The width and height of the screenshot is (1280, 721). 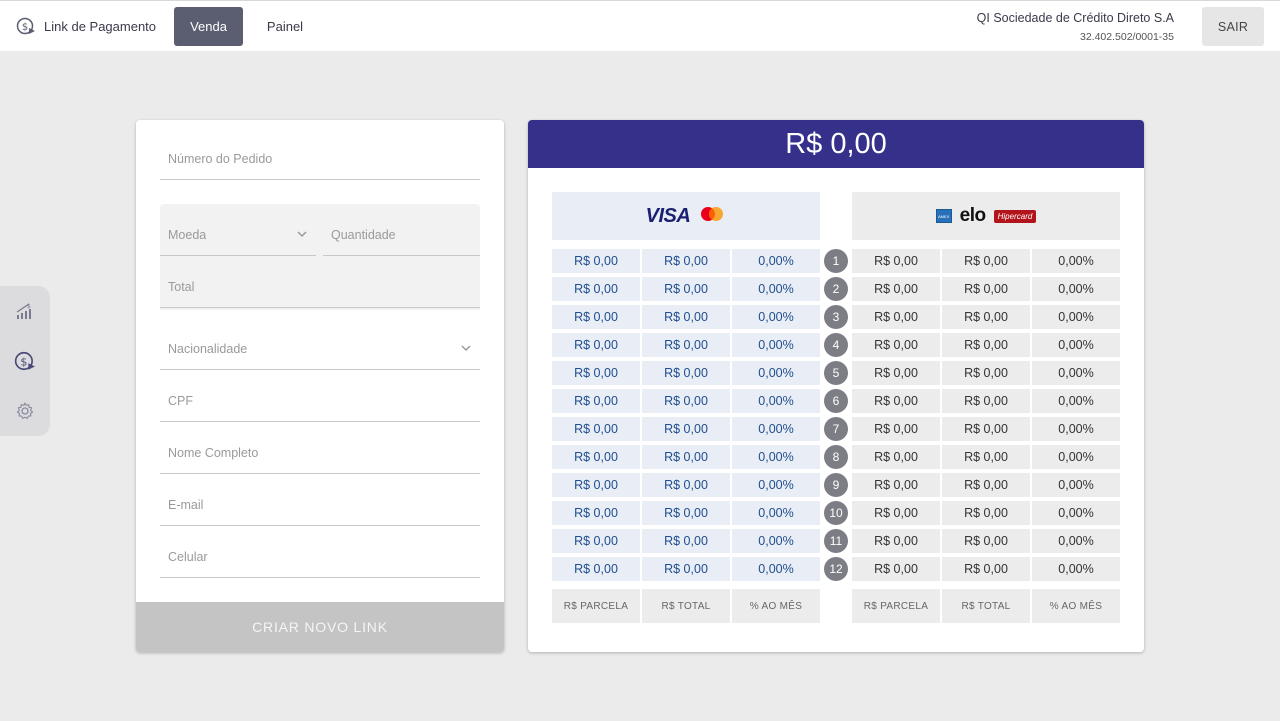 I want to click on installment-number-badge: 12, so click(x=836, y=569).